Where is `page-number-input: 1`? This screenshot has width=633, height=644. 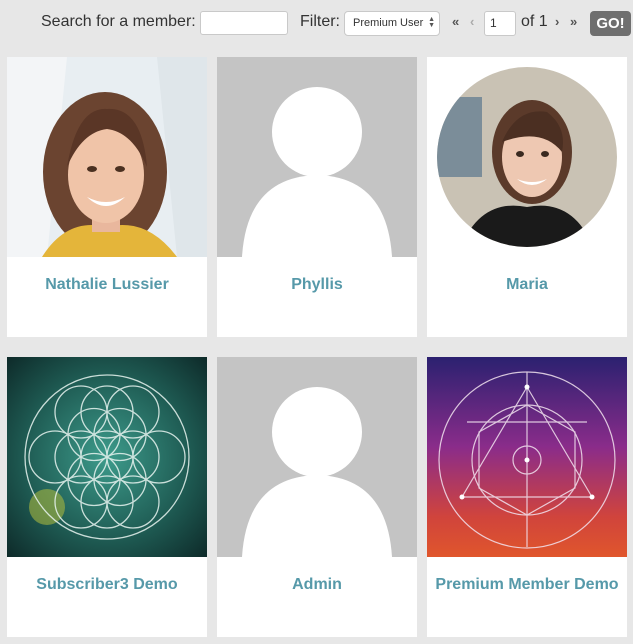
page-number-input: 1 is located at coordinates (500, 23).